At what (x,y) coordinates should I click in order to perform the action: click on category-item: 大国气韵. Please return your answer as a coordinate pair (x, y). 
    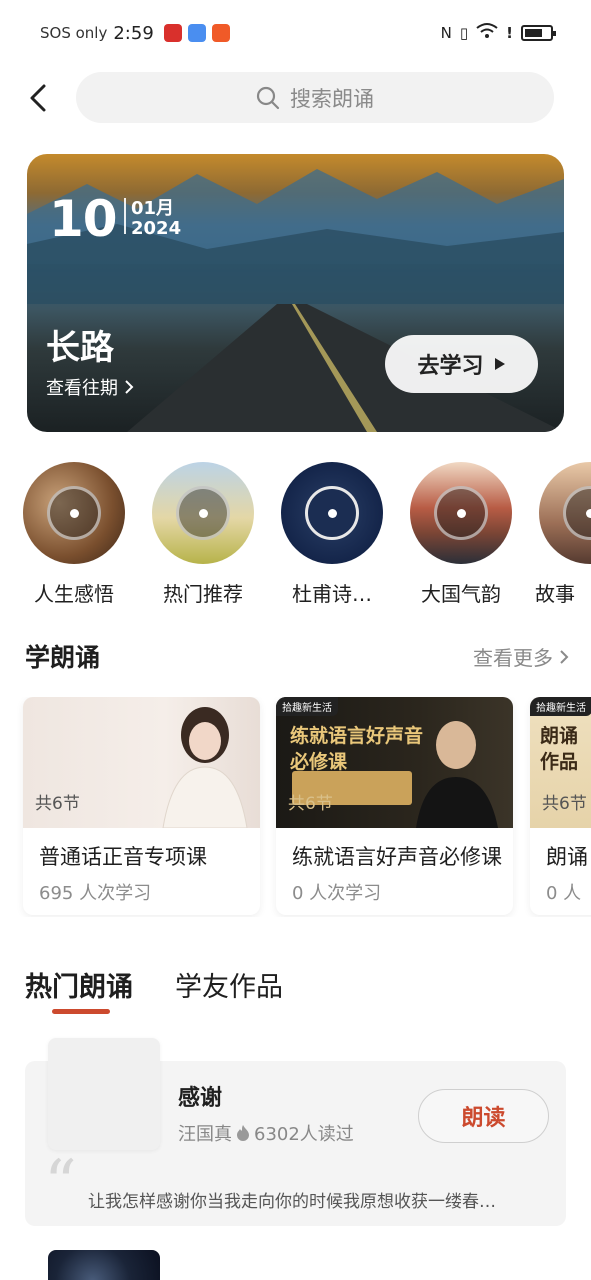
    Looking at the image, I should click on (461, 534).